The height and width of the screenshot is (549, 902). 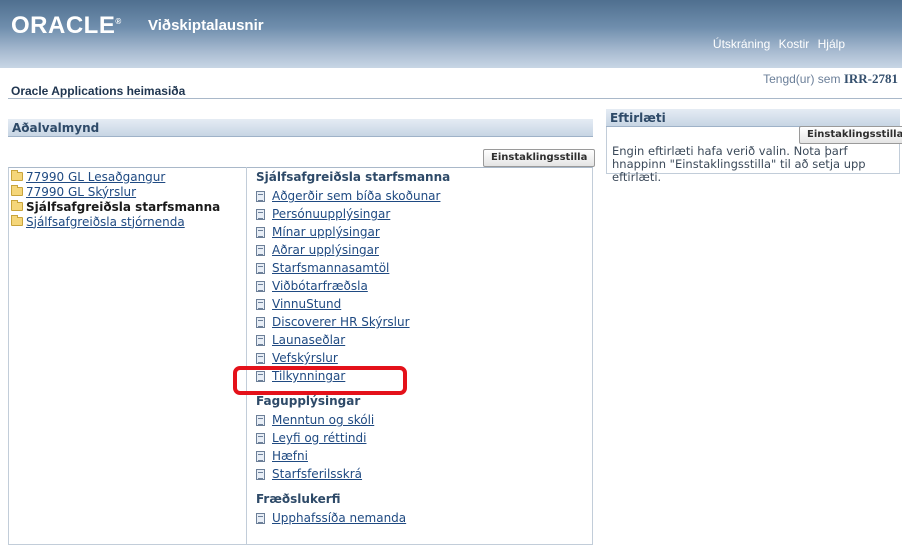 What do you see at coordinates (17, 205) in the screenshot?
I see `folder-open-icon` at bounding box center [17, 205].